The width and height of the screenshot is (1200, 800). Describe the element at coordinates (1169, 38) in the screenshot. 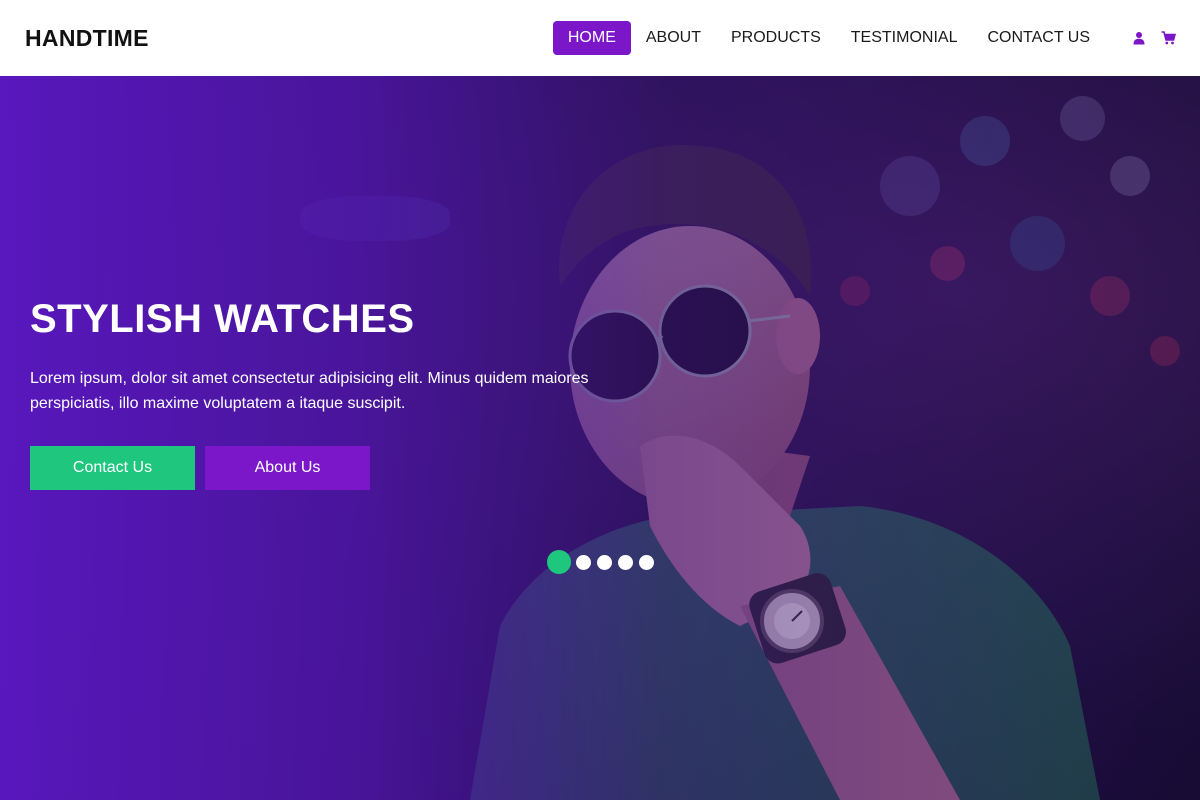

I see `cart-icon` at that location.